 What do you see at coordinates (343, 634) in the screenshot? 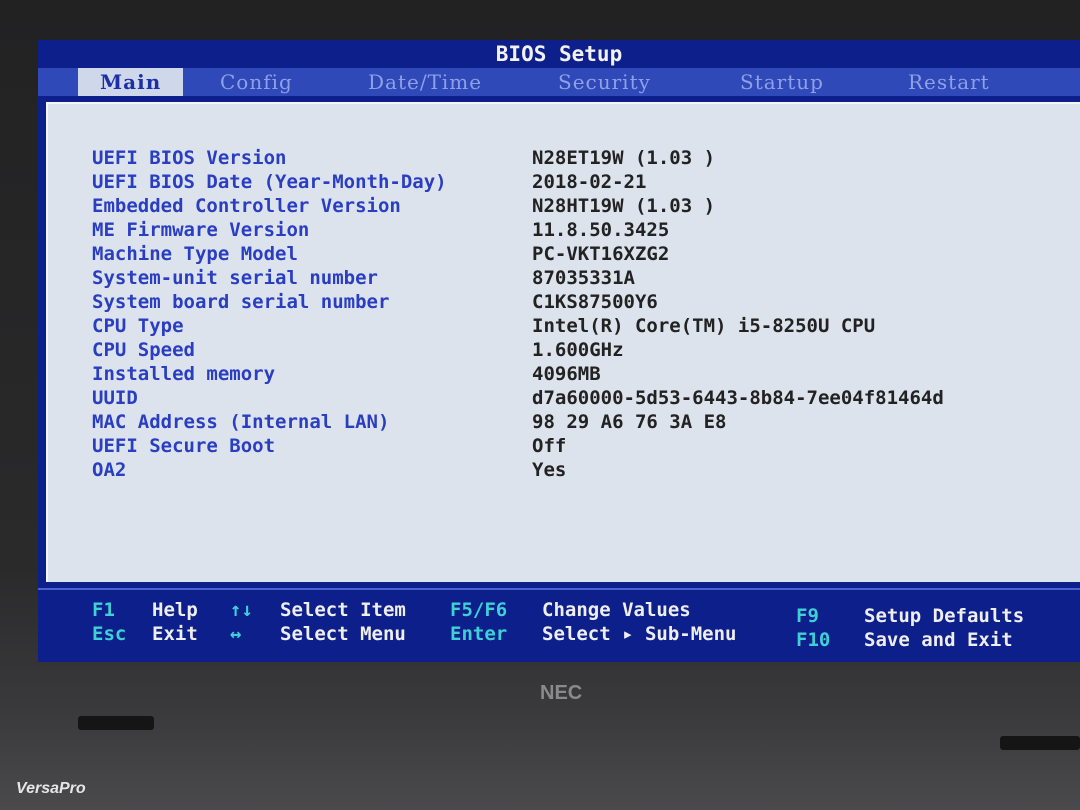
I see `select-menu-hint: Select Menu` at bounding box center [343, 634].